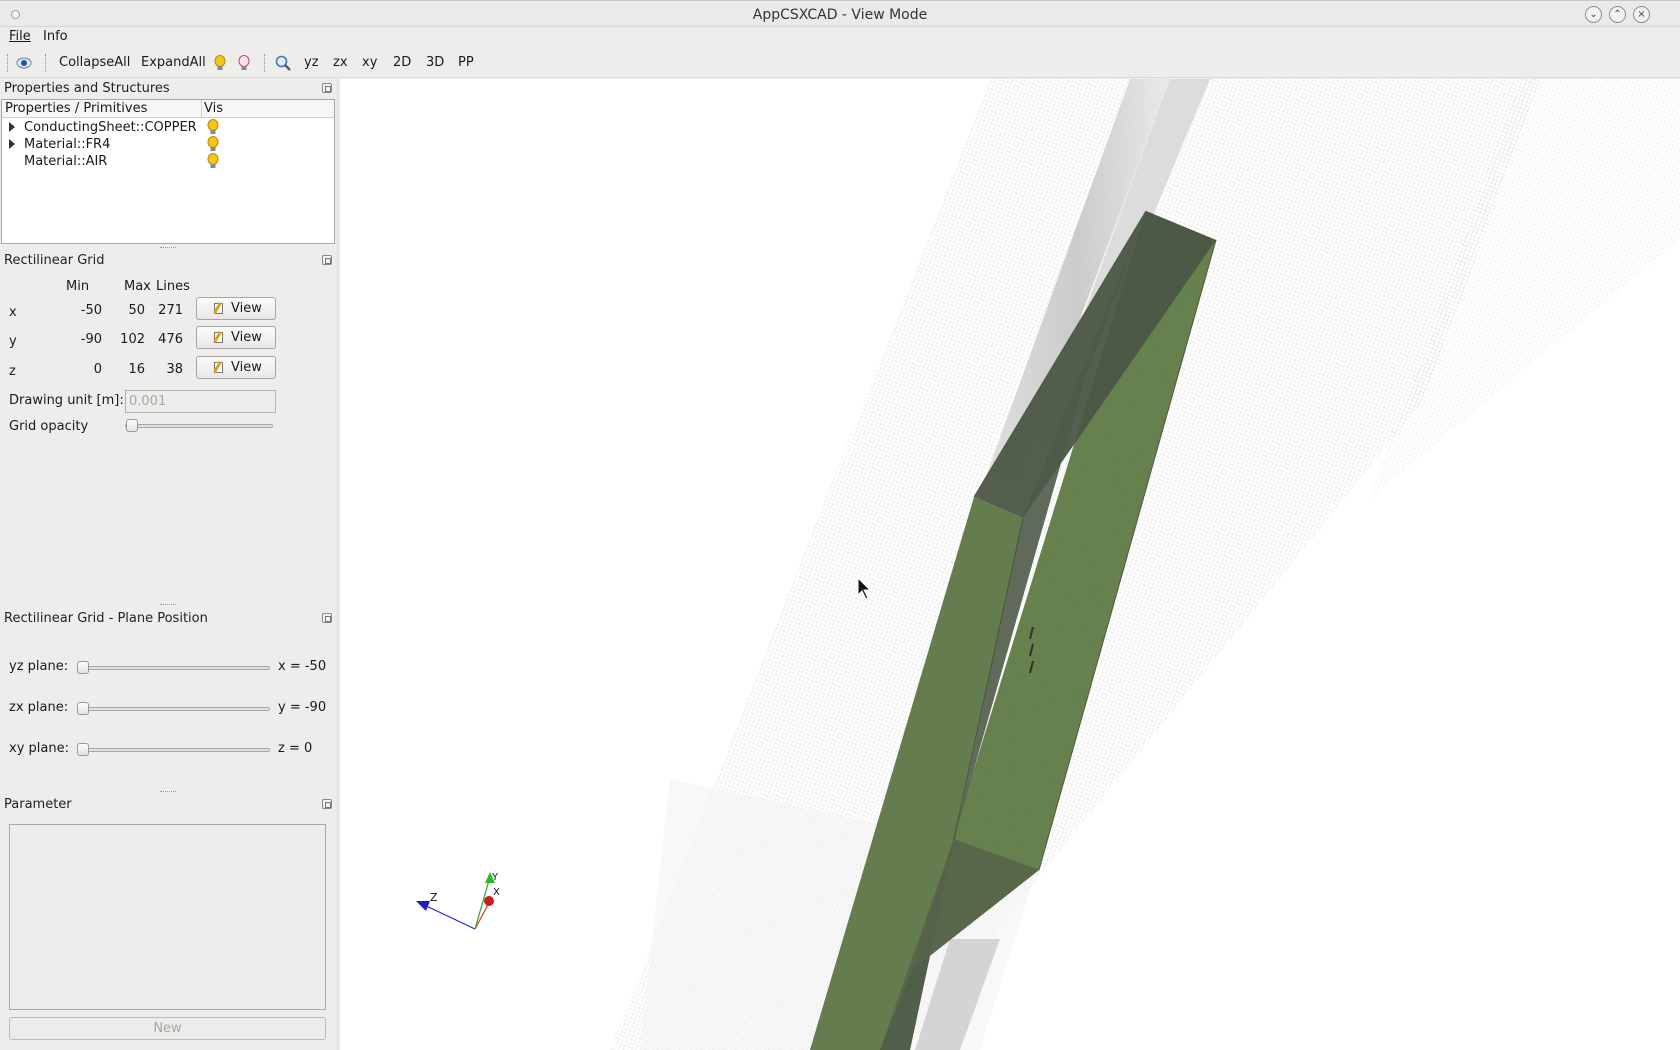 This screenshot has width=1680, height=1050. What do you see at coordinates (167, 1028) in the screenshot?
I see `new-parameter-button: New` at bounding box center [167, 1028].